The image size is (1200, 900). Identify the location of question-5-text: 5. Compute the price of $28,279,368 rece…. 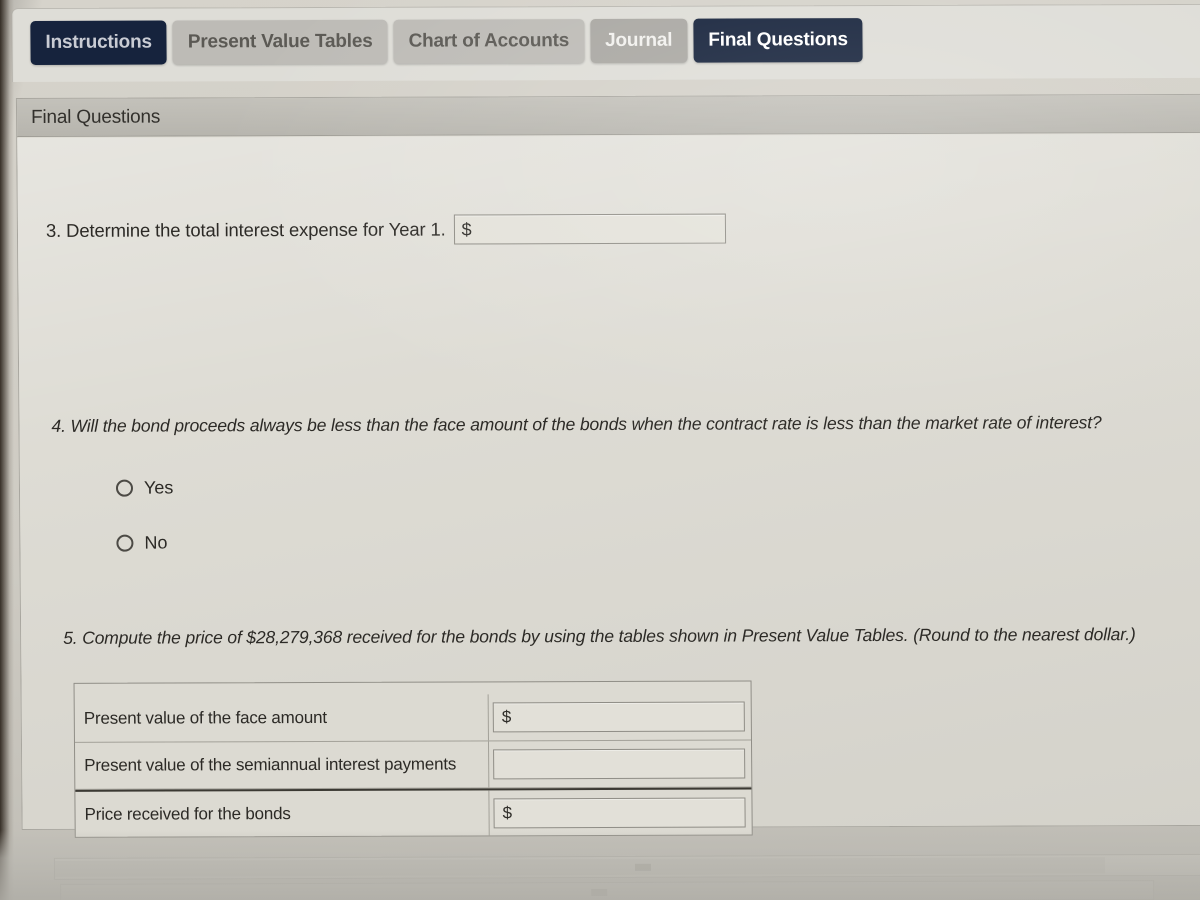
(599, 636).